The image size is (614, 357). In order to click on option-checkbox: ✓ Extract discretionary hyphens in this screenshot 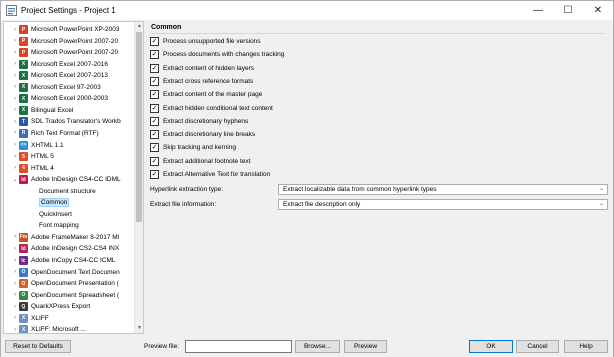, I will do `click(199, 121)`.